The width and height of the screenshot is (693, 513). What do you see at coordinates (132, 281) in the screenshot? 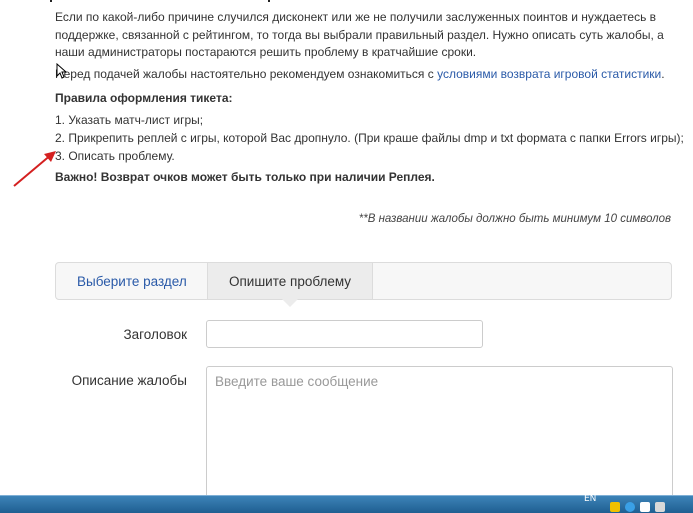
I see `tab-select-section: Выберите раздел` at bounding box center [132, 281].